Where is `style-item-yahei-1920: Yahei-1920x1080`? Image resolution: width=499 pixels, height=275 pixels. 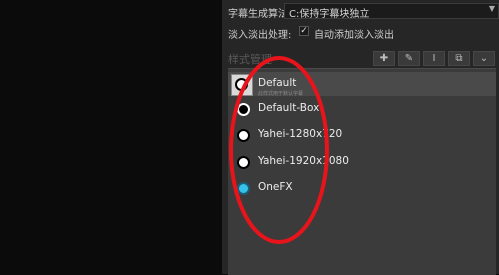 style-item-yahei-1920: Yahei-1920x1080 is located at coordinates (362, 162).